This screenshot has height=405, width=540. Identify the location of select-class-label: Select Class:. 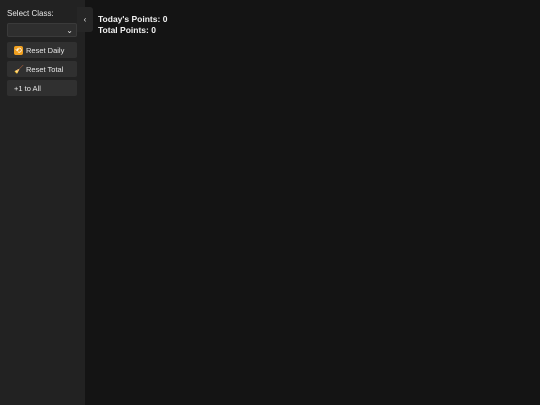
(30, 13).